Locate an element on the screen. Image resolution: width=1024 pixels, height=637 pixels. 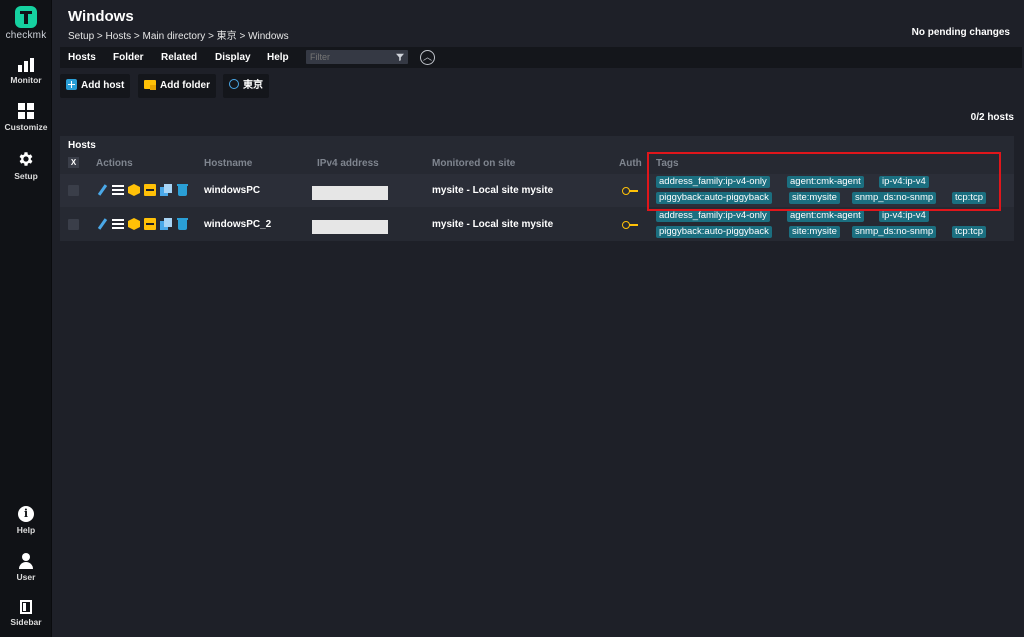
sidebar-item-help: i Help is located at coordinates (26, 520).